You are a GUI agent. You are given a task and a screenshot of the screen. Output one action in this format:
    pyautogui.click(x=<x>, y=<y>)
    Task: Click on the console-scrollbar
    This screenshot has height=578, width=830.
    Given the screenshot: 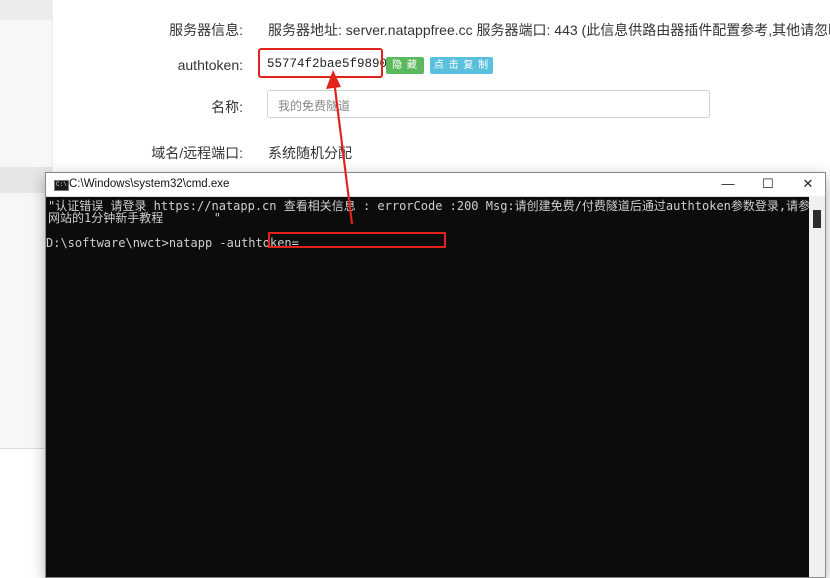 What is the action you would take?
    pyautogui.click(x=817, y=386)
    